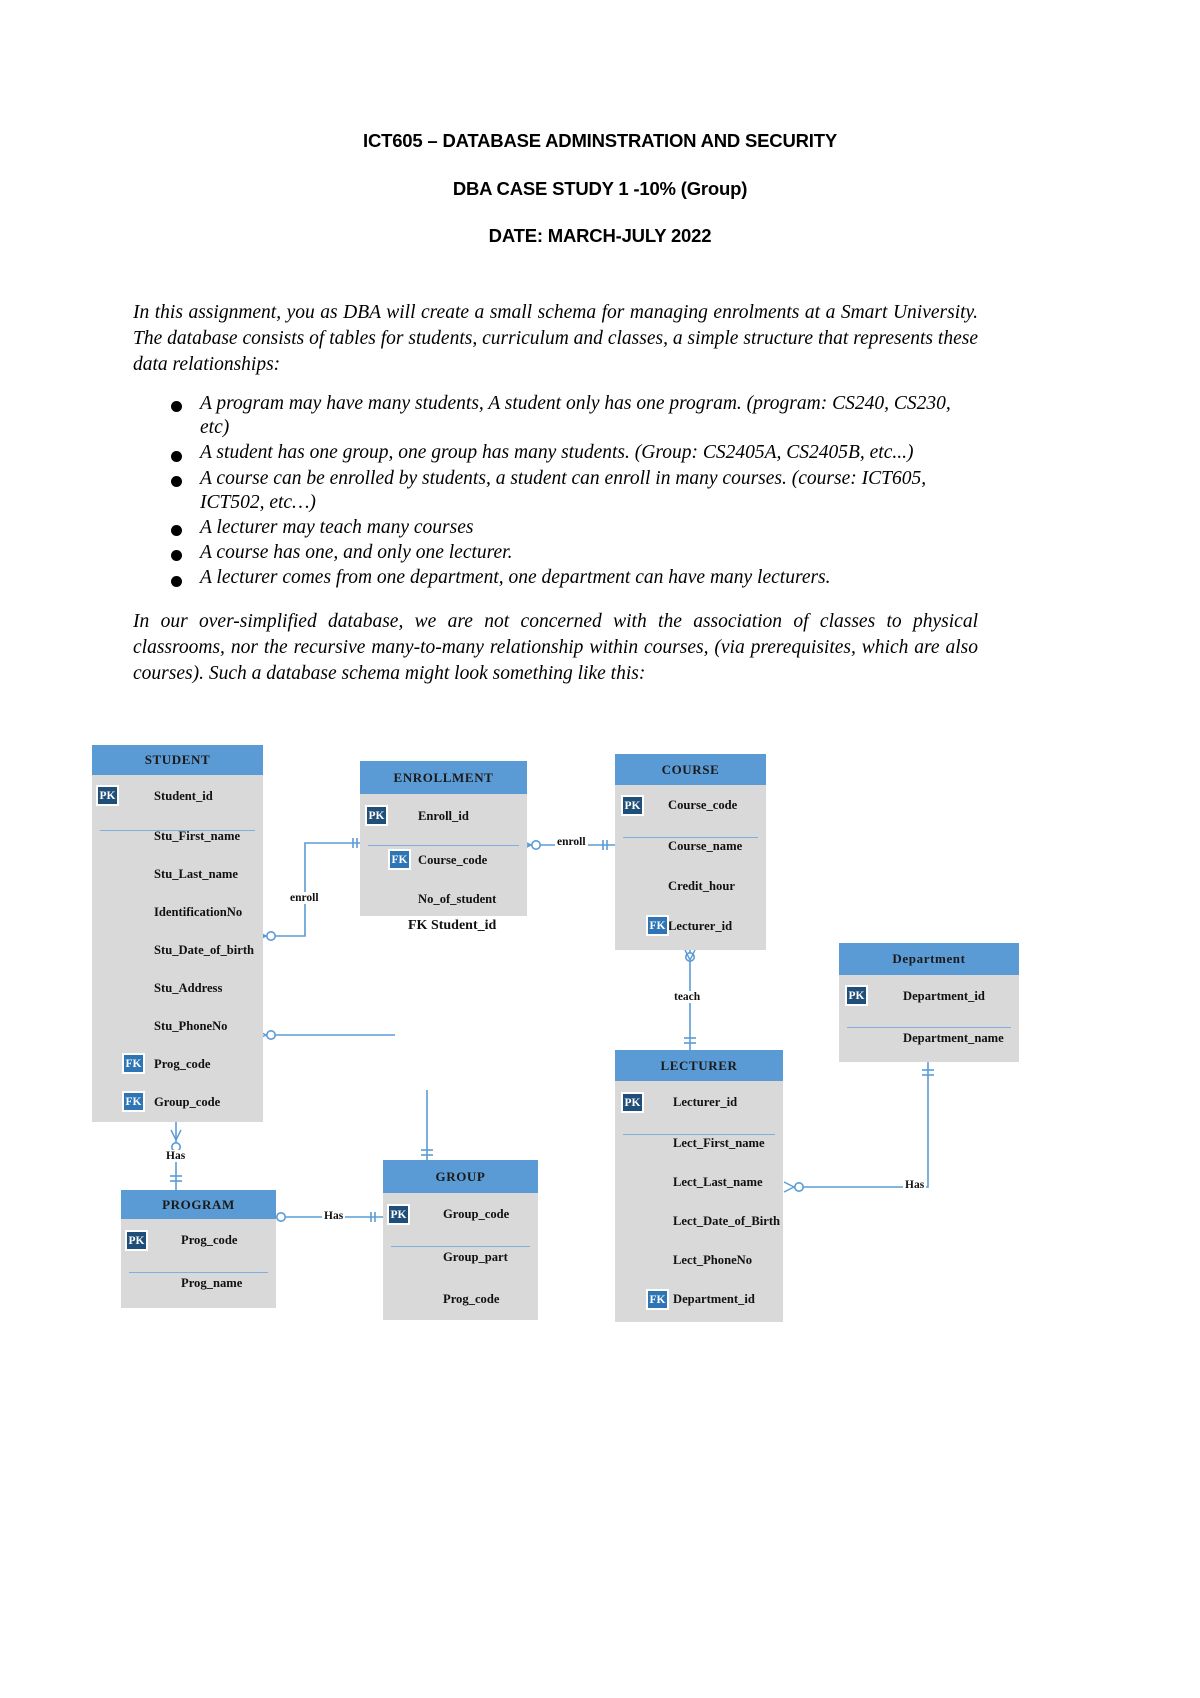 This screenshot has height=1698, width=1200. I want to click on attribute-label: Prog_name, so click(212, 1283).